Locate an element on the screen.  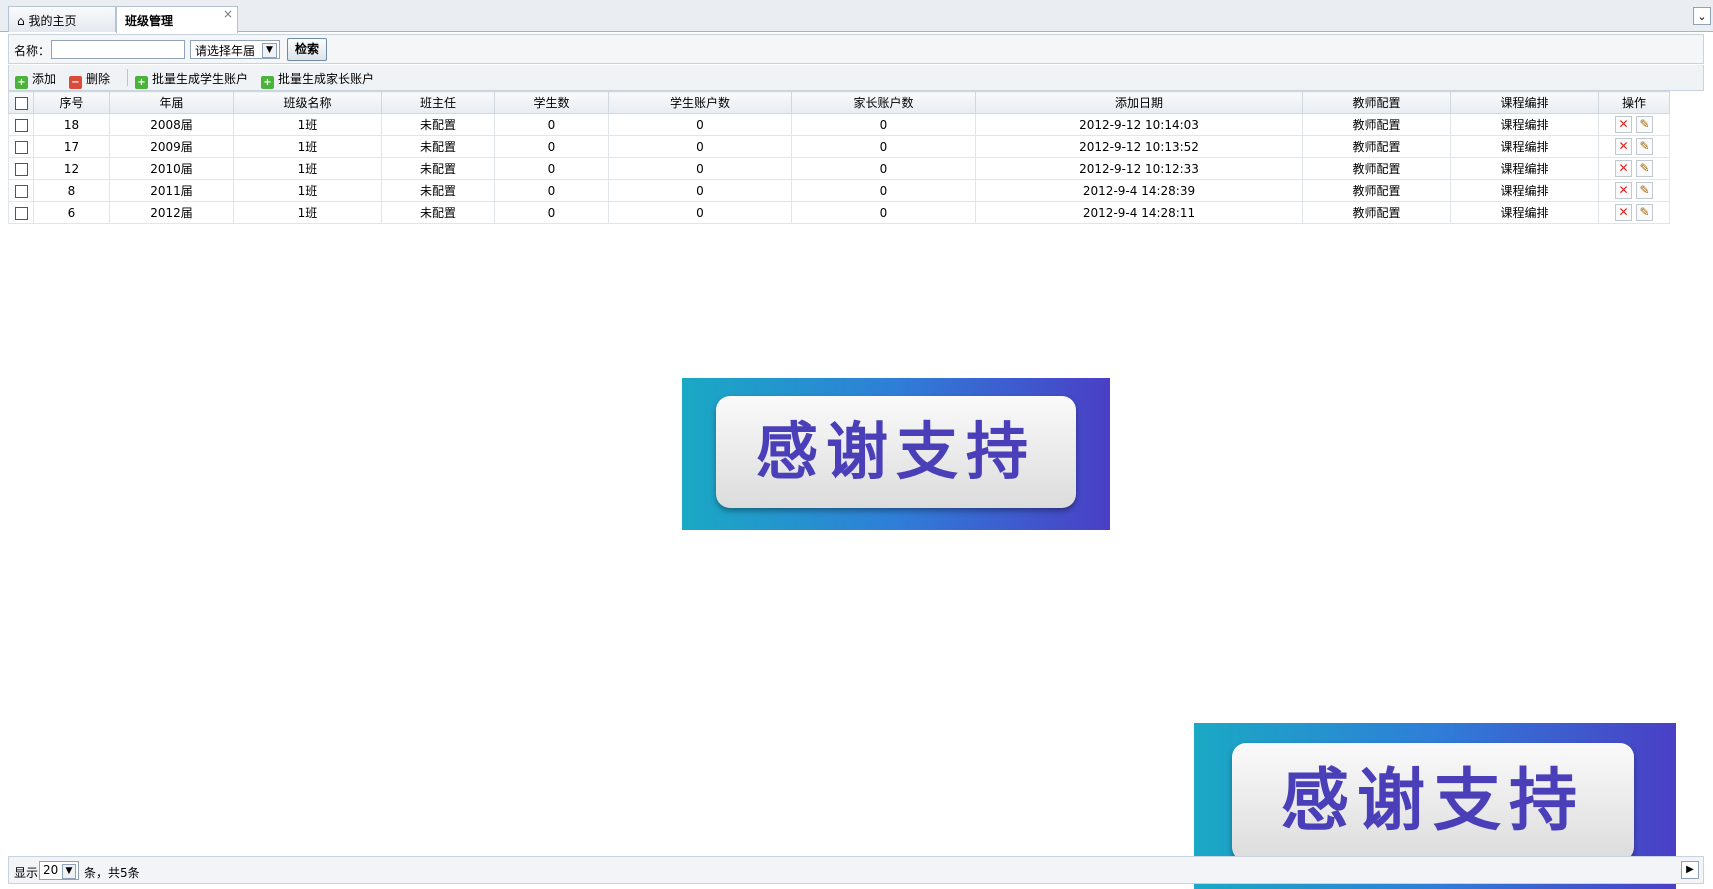
cell-index: 18 is located at coordinates (71, 124).